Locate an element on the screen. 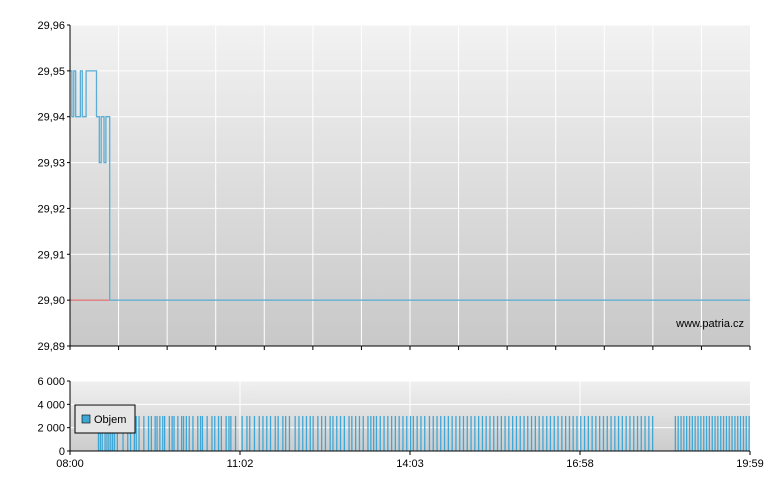 The image size is (780, 495). volume-legend: Objem is located at coordinates (105, 419).